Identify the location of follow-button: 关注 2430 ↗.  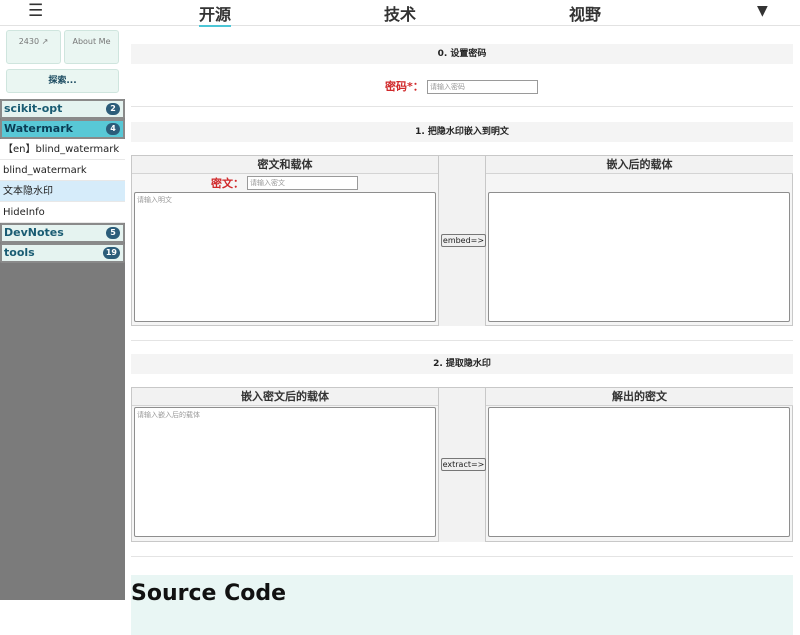
(242, 47).